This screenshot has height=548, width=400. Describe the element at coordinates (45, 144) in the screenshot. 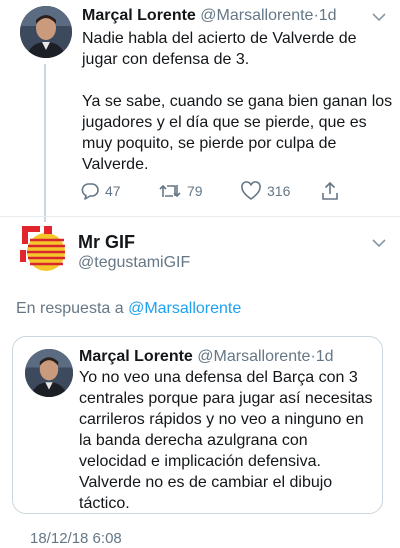

I see `thread-line` at that location.